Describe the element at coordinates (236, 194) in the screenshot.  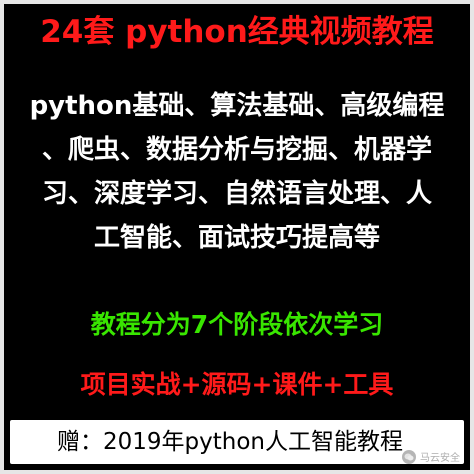
I see `description-line-3: 习、深度学习、自然语言处理、人` at that location.